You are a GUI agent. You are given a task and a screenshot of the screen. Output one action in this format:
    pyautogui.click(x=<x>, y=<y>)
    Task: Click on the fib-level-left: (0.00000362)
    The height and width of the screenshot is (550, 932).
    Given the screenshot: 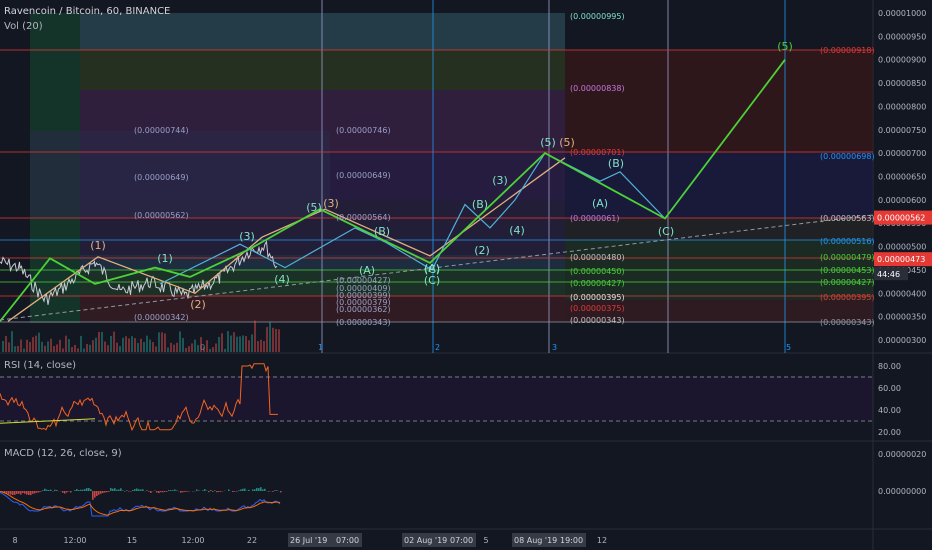 What is the action you would take?
    pyautogui.click(x=363, y=309)
    